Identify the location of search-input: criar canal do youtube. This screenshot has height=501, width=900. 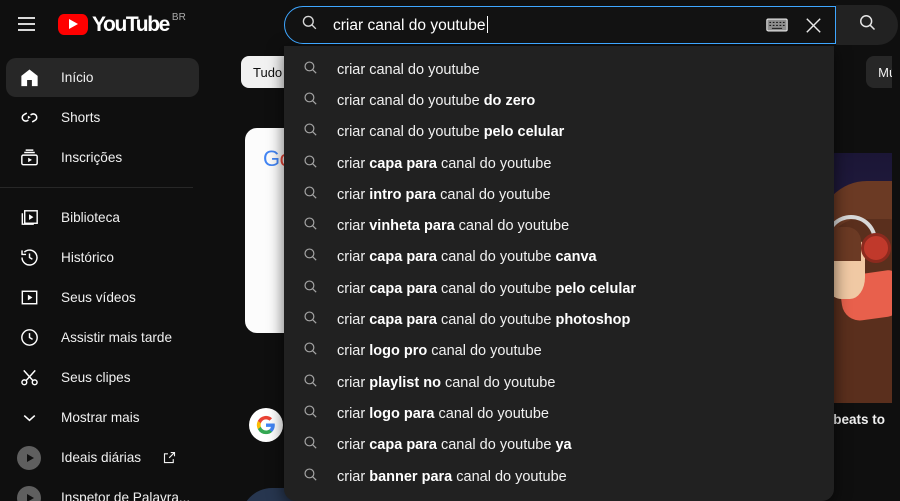
(560, 25).